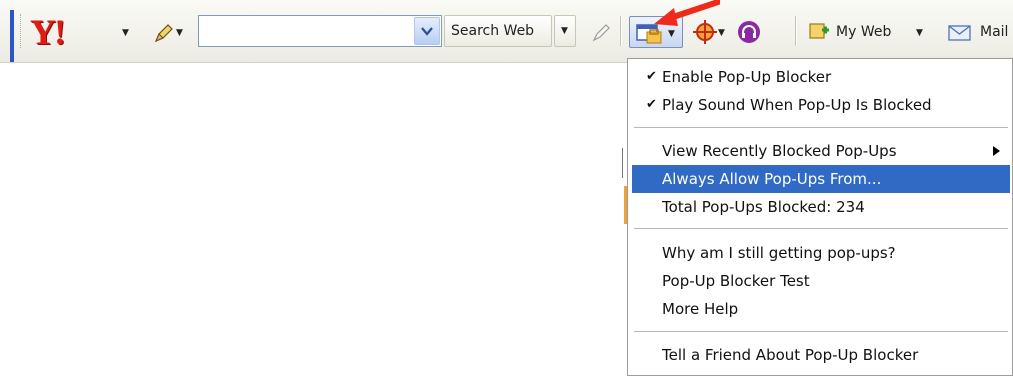  Describe the element at coordinates (821, 253) in the screenshot. I see `menu-item-why-popups: Why am I still getting pop-ups?` at that location.